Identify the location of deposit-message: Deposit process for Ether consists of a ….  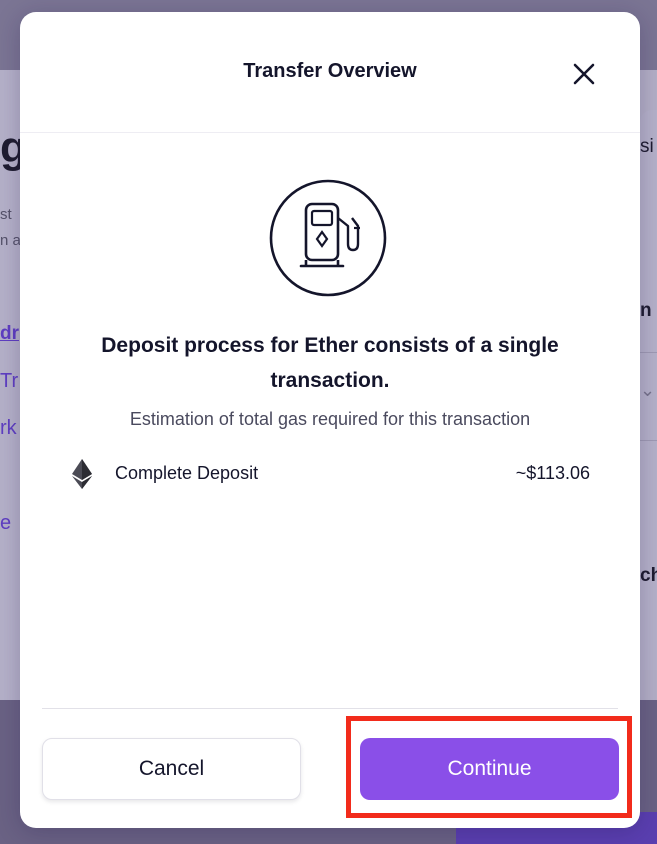
(330, 363).